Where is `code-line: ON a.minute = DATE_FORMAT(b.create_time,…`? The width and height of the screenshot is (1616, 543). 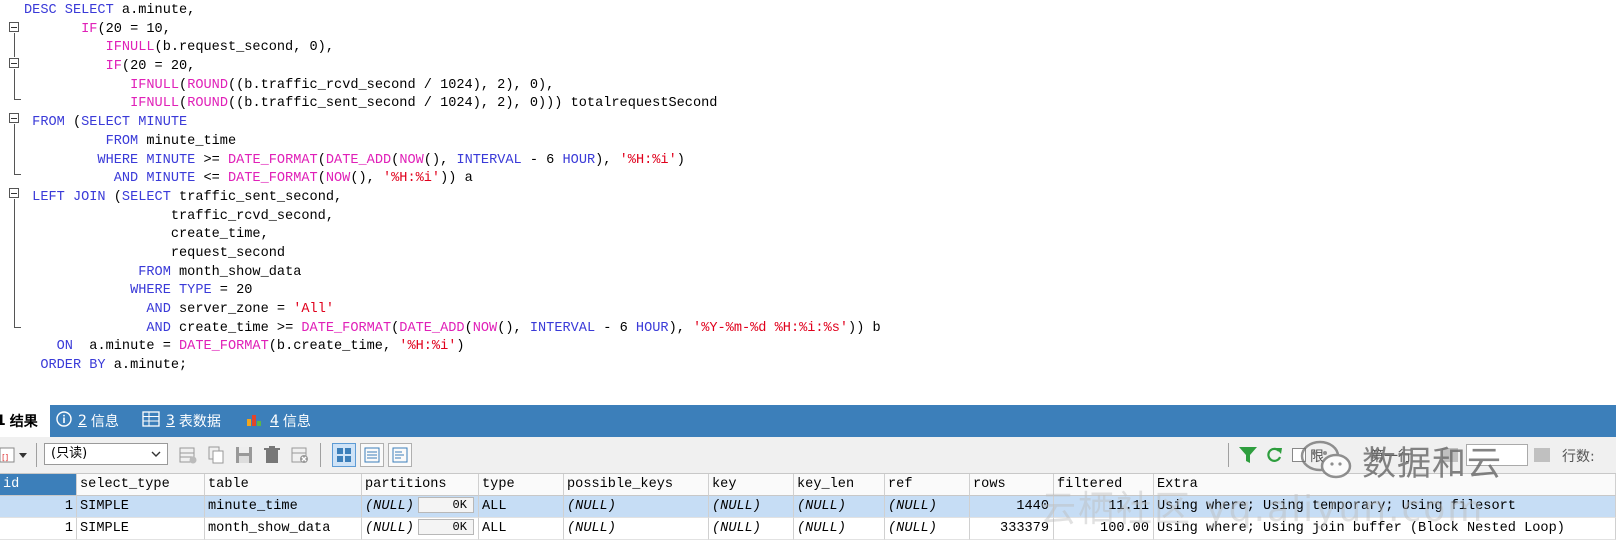
code-line: ON a.minute = DATE_FORMAT(b.create_time,… is located at coordinates (452, 347).